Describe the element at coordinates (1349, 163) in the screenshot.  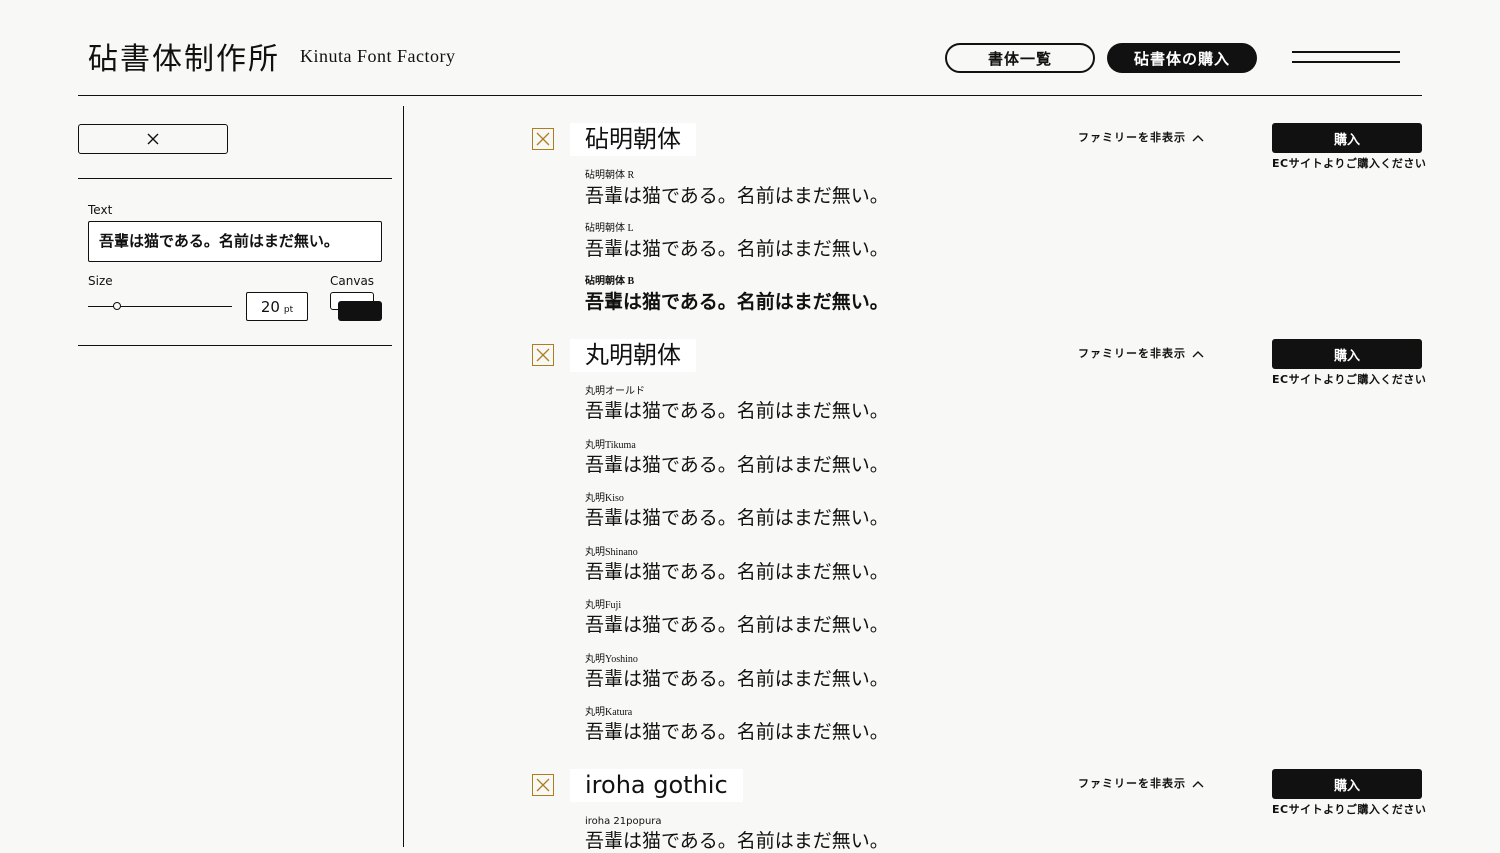
I see `buy-note-1: ECサイトよりご購入ください` at that location.